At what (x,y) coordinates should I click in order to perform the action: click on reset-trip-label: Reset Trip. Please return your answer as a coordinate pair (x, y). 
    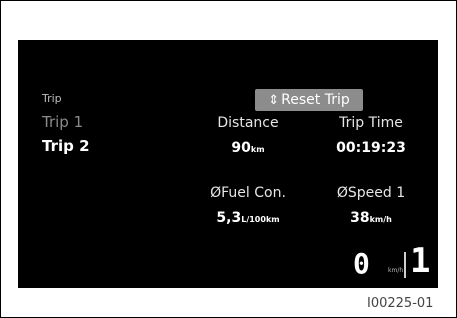
    Looking at the image, I should click on (315, 100).